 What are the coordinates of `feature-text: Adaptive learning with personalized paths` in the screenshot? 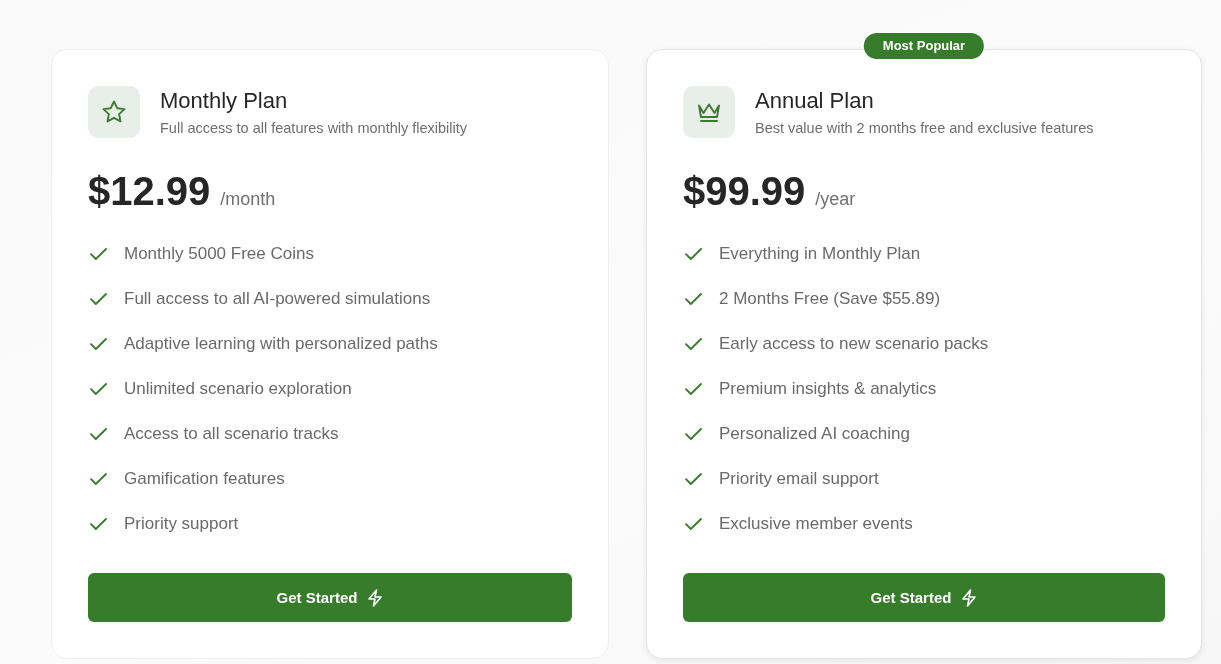 It's located at (281, 343).